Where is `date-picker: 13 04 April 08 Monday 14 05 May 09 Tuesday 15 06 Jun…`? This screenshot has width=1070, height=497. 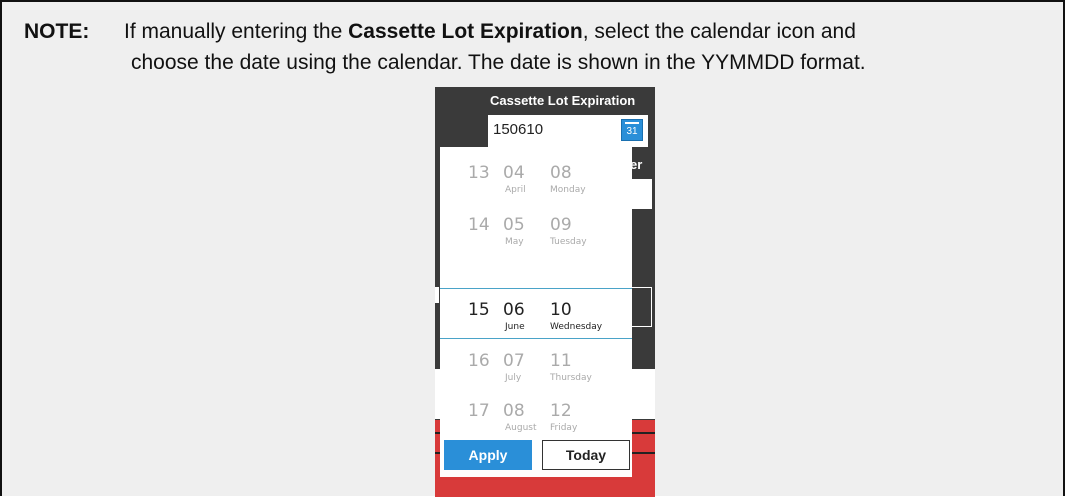
date-picker: 13 04 April 08 Monday 14 05 May 09 Tuesday 15 06 Jun… is located at coordinates (536, 312).